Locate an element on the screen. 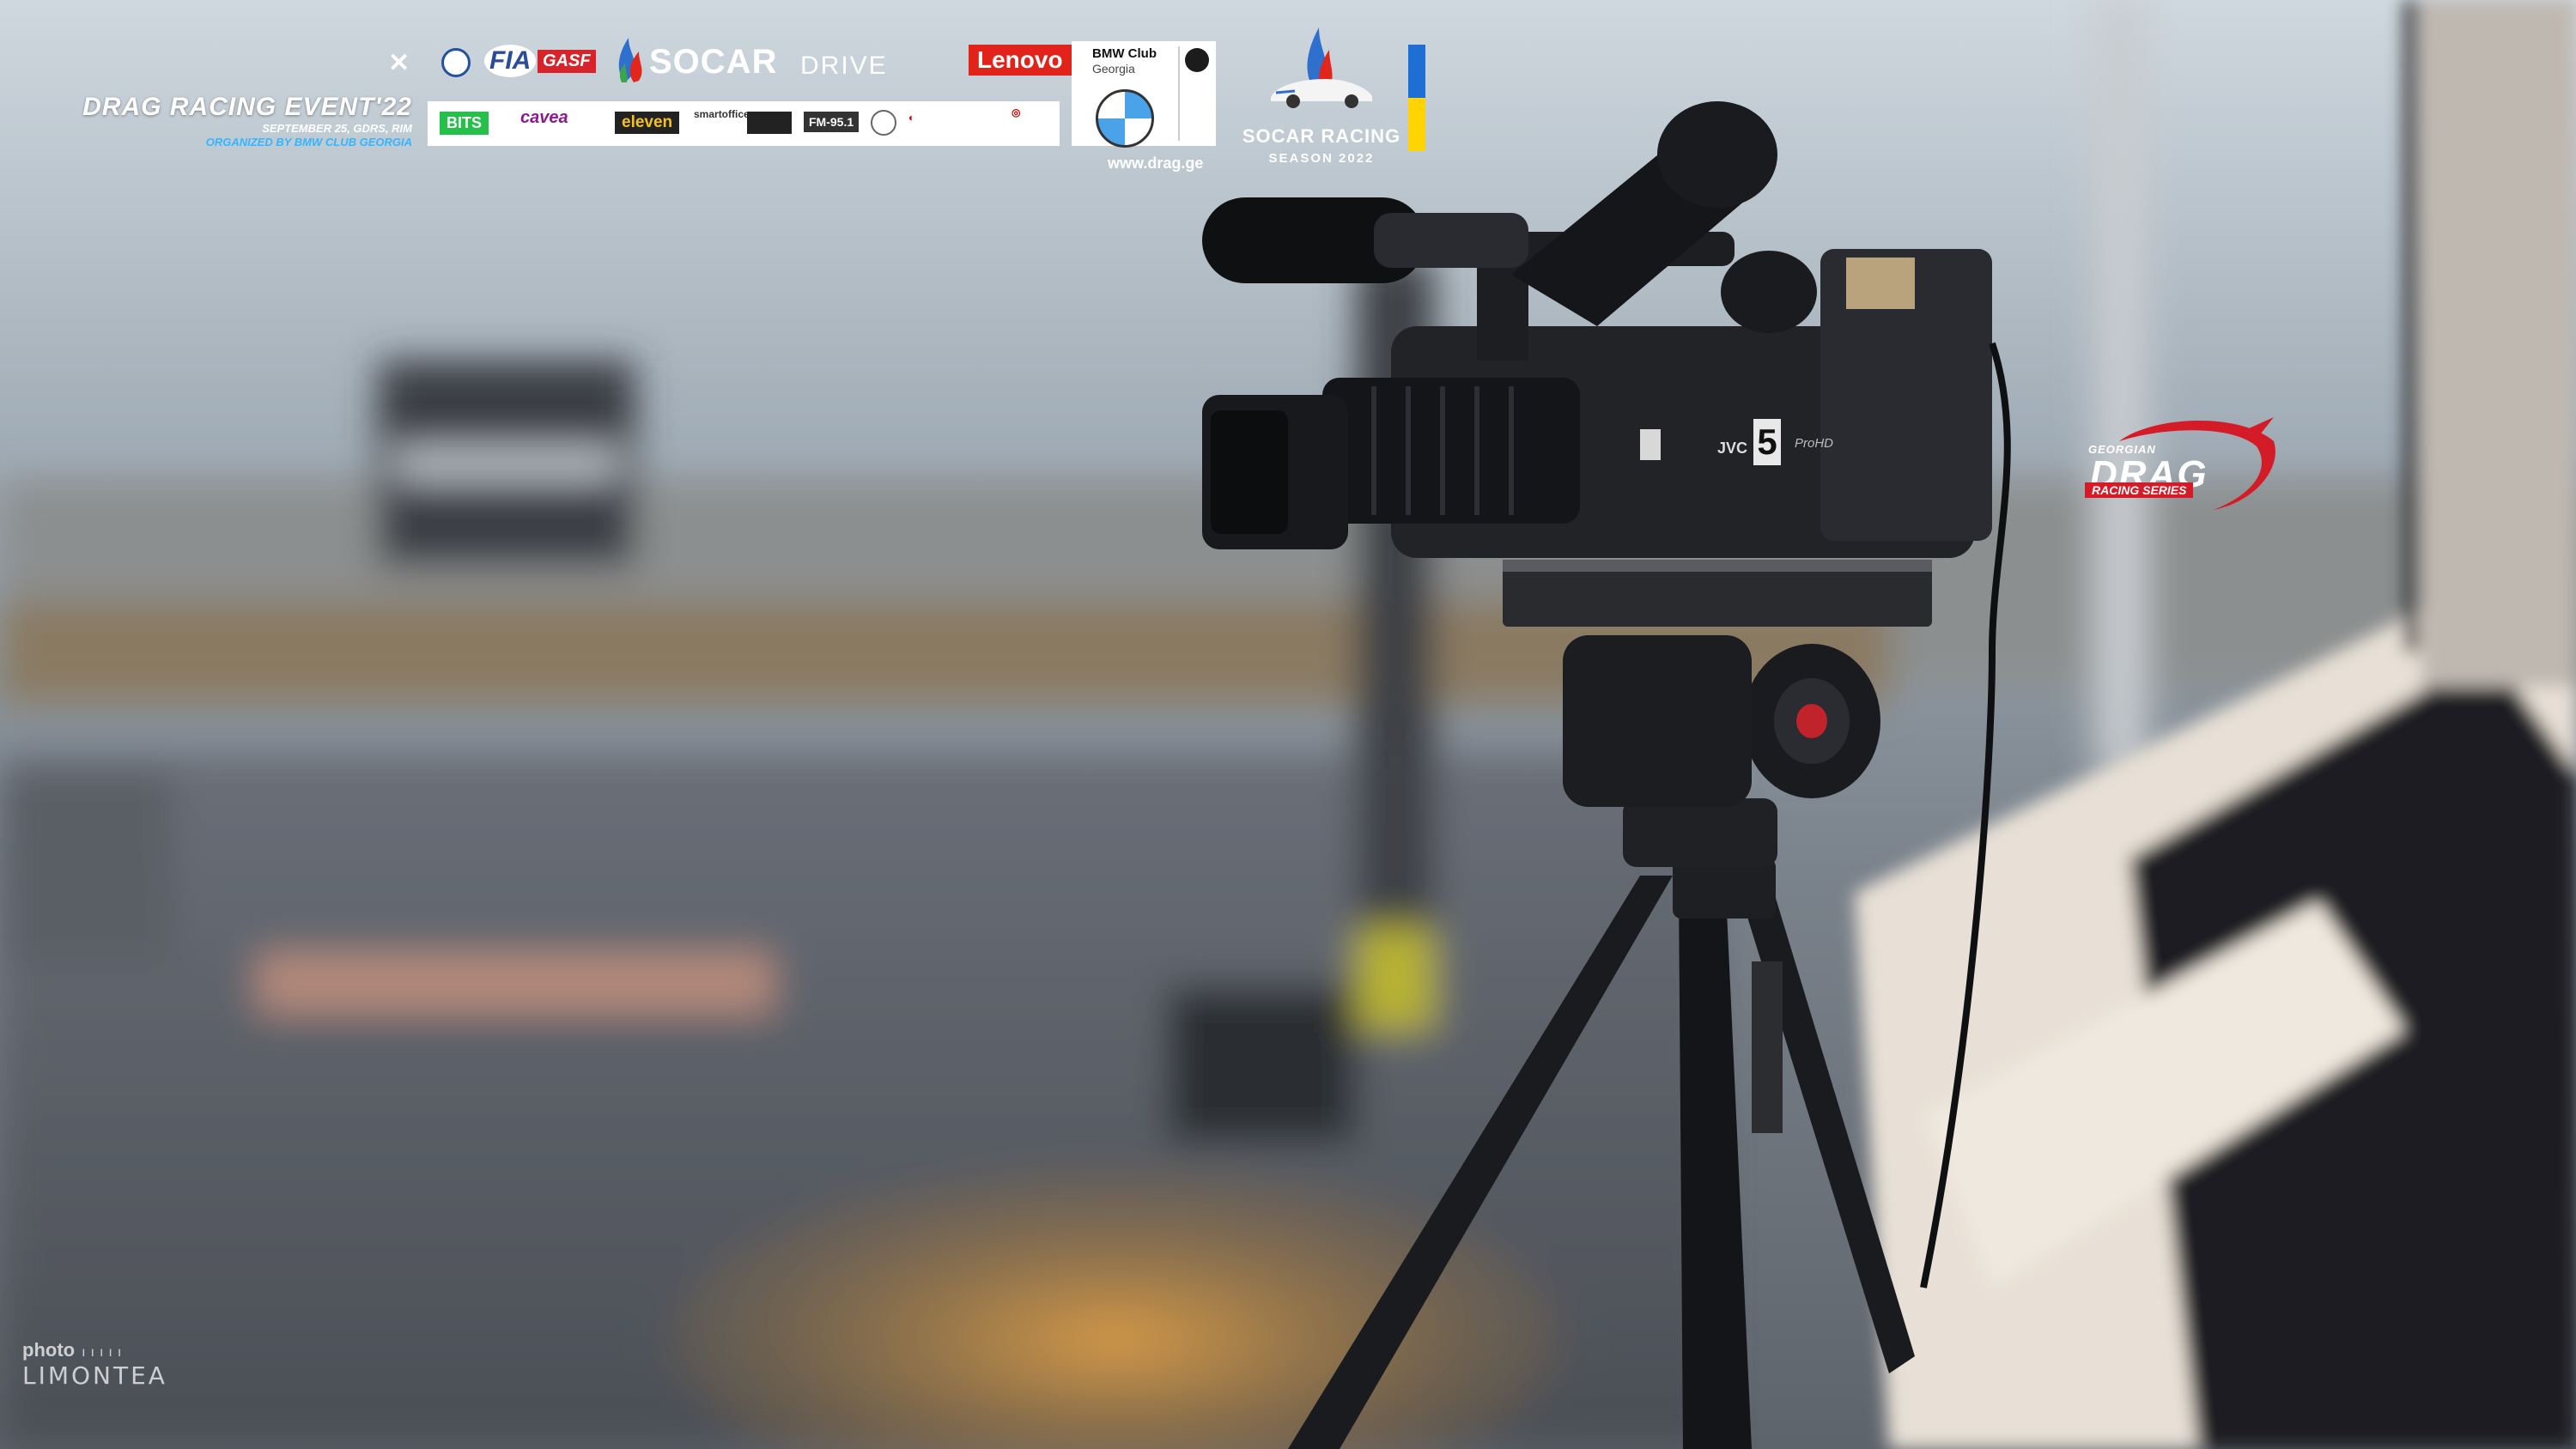 The height and width of the screenshot is (1449, 2576). race-car-icon is located at coordinates (1321, 93).